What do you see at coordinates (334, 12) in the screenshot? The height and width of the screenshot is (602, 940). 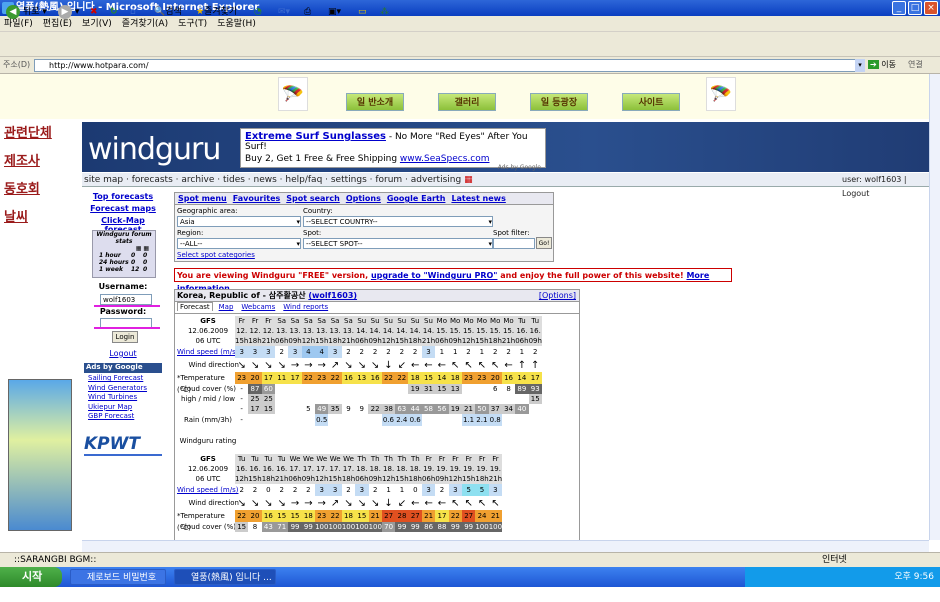 I see `edit-icon: ▣▾` at bounding box center [334, 12].